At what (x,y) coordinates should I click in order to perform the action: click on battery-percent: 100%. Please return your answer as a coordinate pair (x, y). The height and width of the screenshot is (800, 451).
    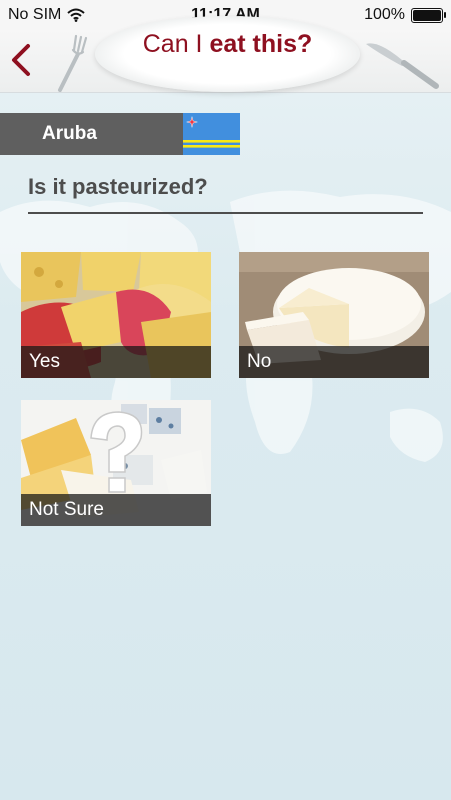
    Looking at the image, I should click on (384, 14).